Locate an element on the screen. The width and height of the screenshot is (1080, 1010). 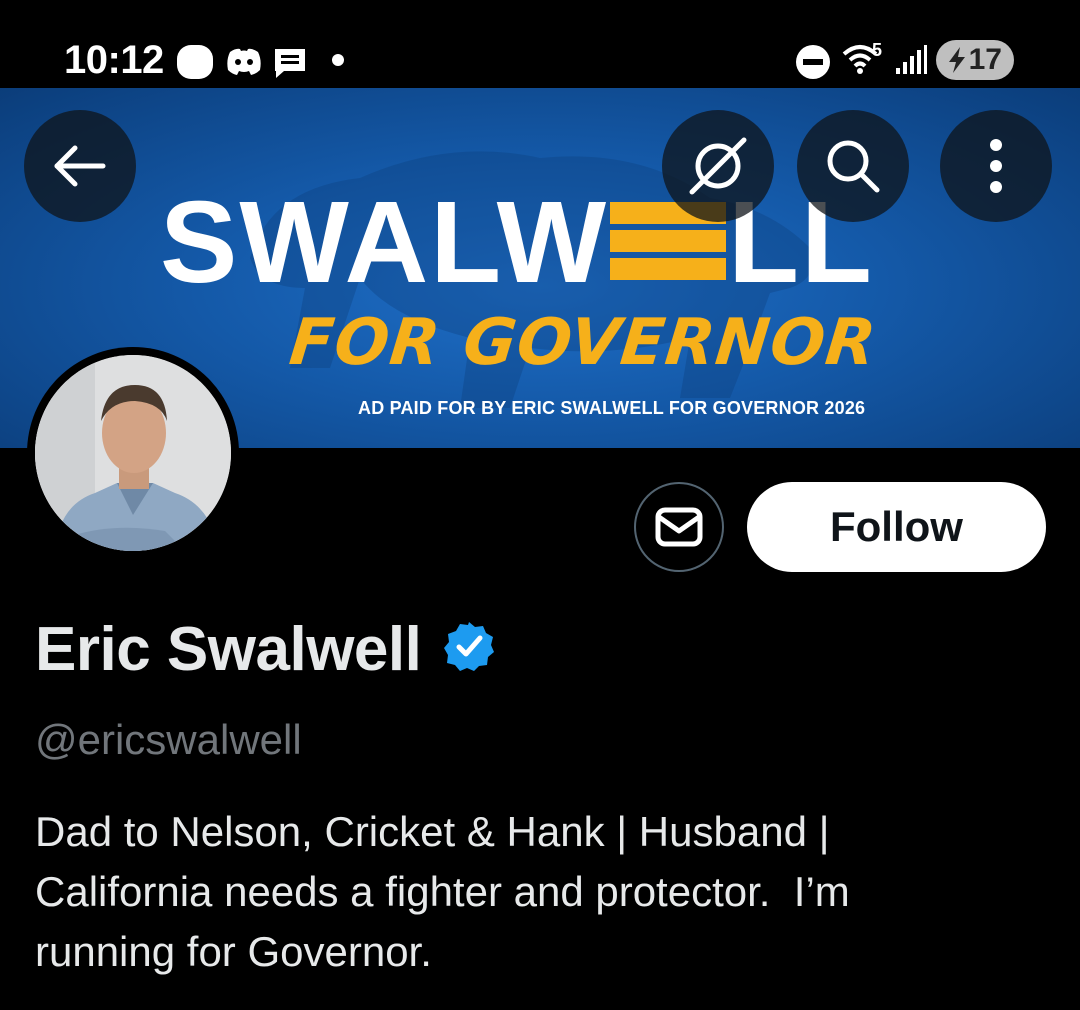
discord-icon is located at coordinates (244, 64).